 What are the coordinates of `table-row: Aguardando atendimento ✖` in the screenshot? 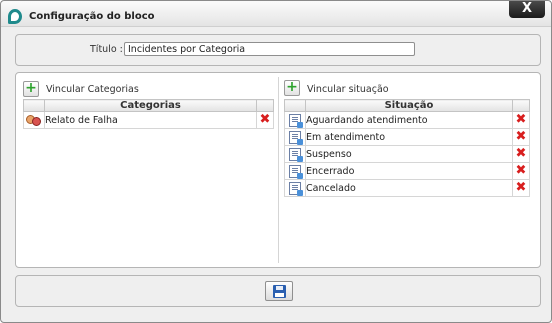 It's located at (407, 120).